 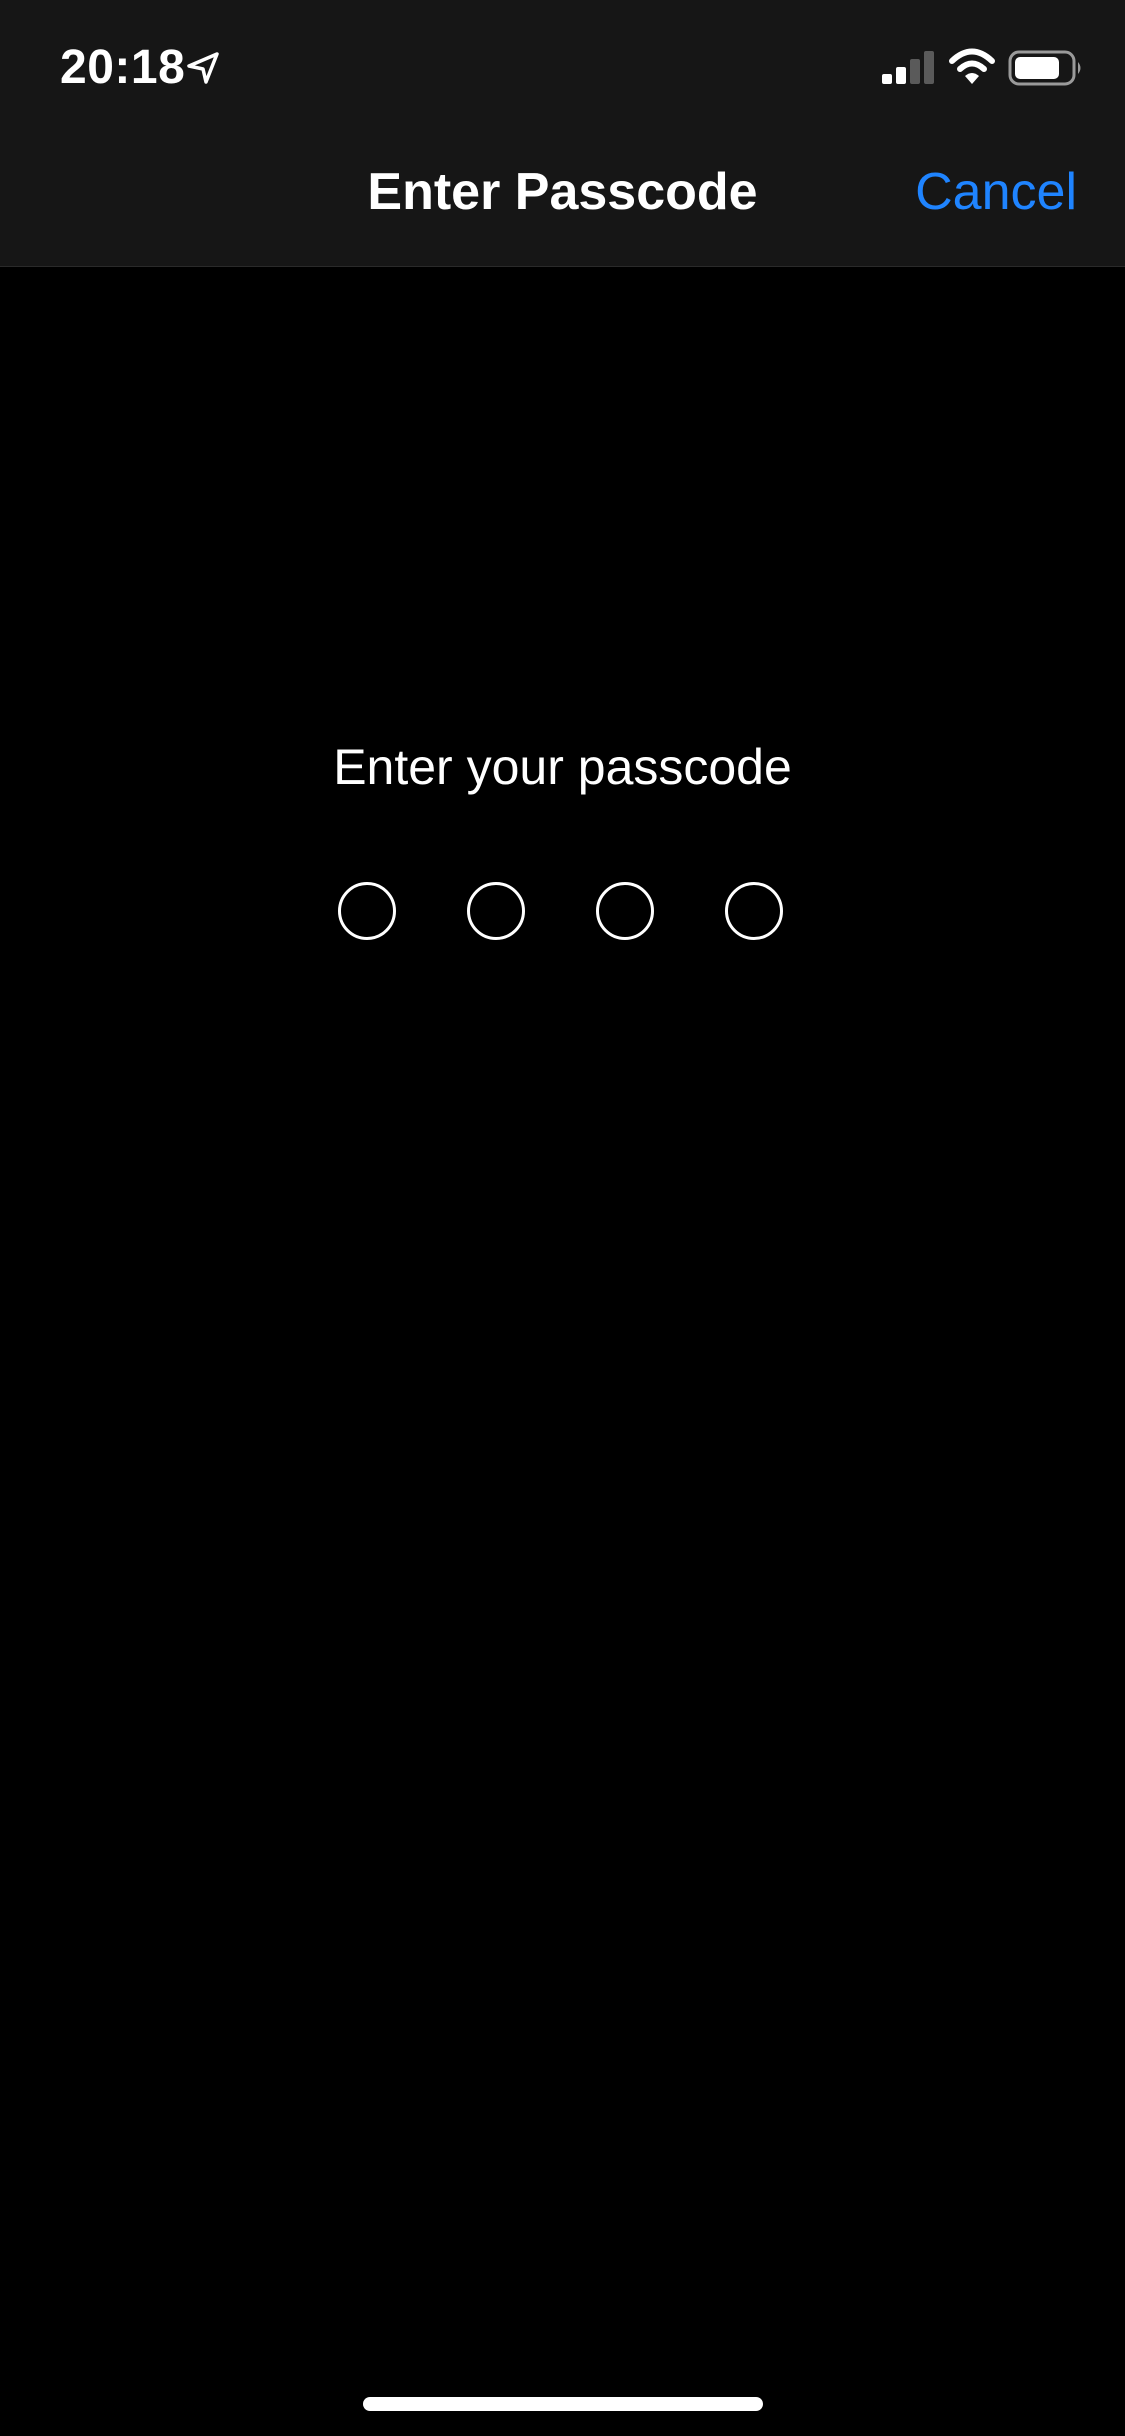 I want to click on home-indicator, so click(x=563, y=2404).